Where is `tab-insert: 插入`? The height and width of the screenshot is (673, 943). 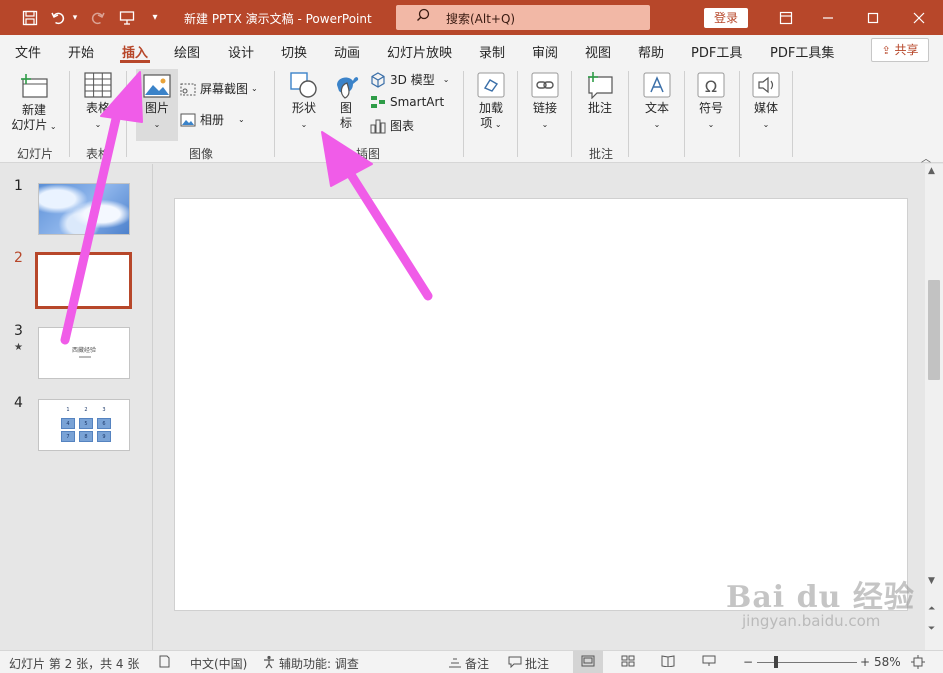
tab-insert: 插入 is located at coordinates (135, 51).